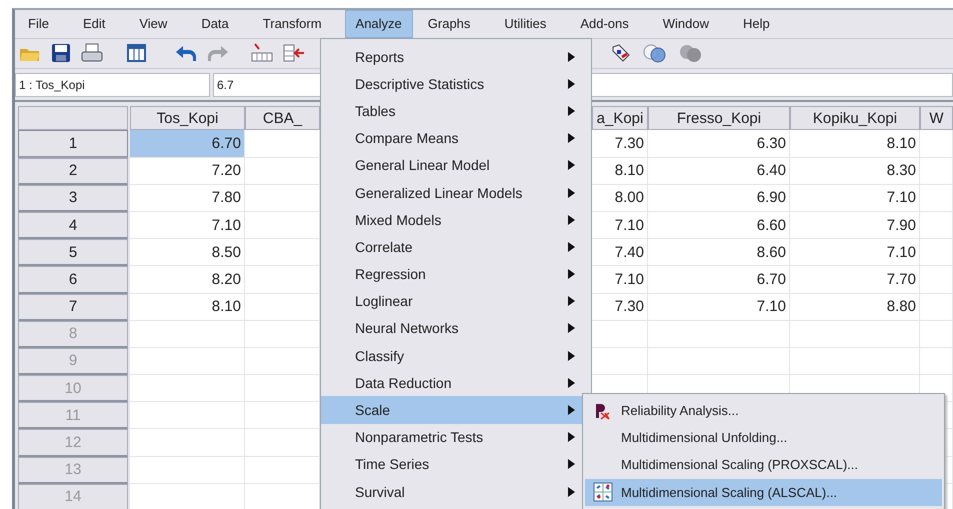 This screenshot has height=509, width=953. What do you see at coordinates (392, 464) in the screenshot?
I see `menu-item-label: Time Series` at bounding box center [392, 464].